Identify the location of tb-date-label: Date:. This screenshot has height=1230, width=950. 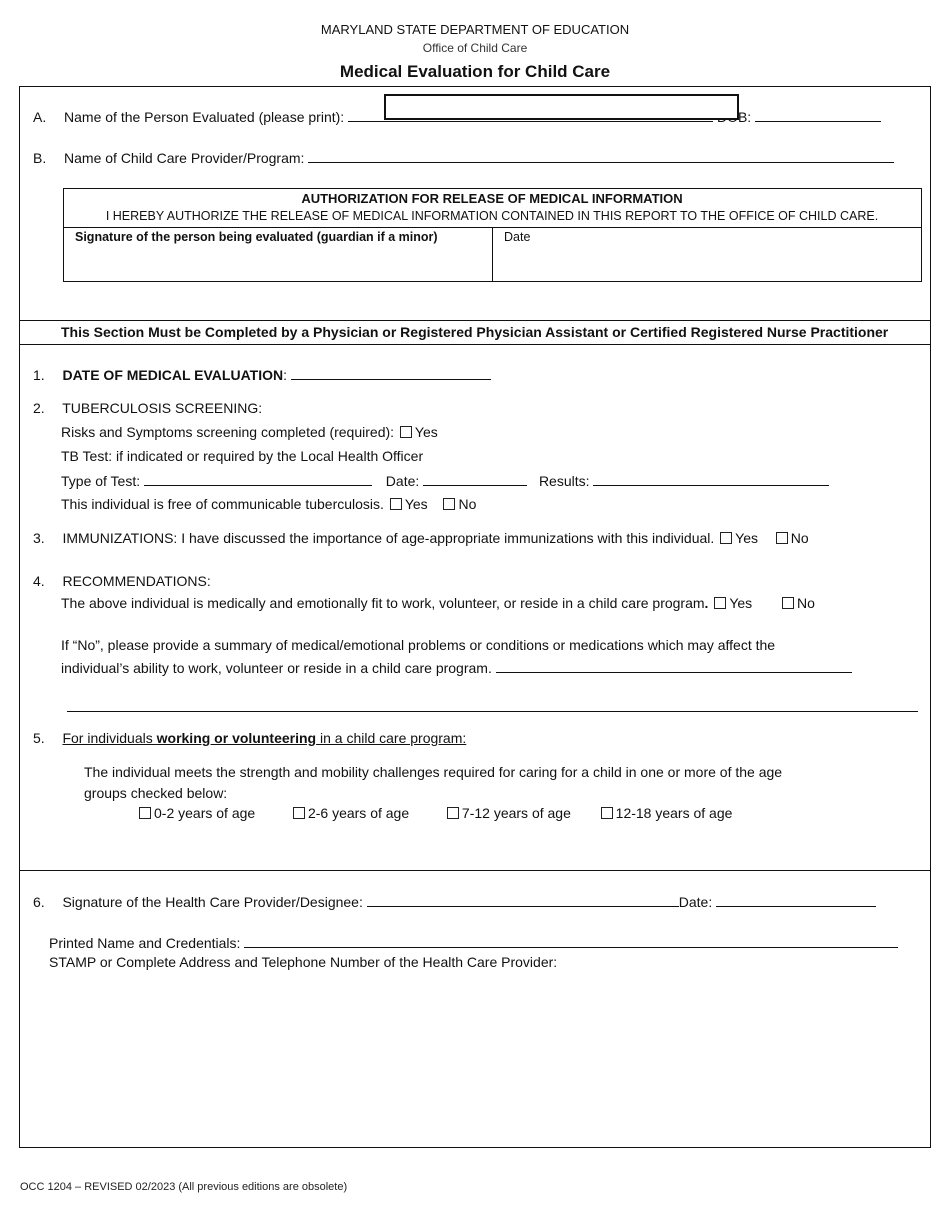
(402, 481).